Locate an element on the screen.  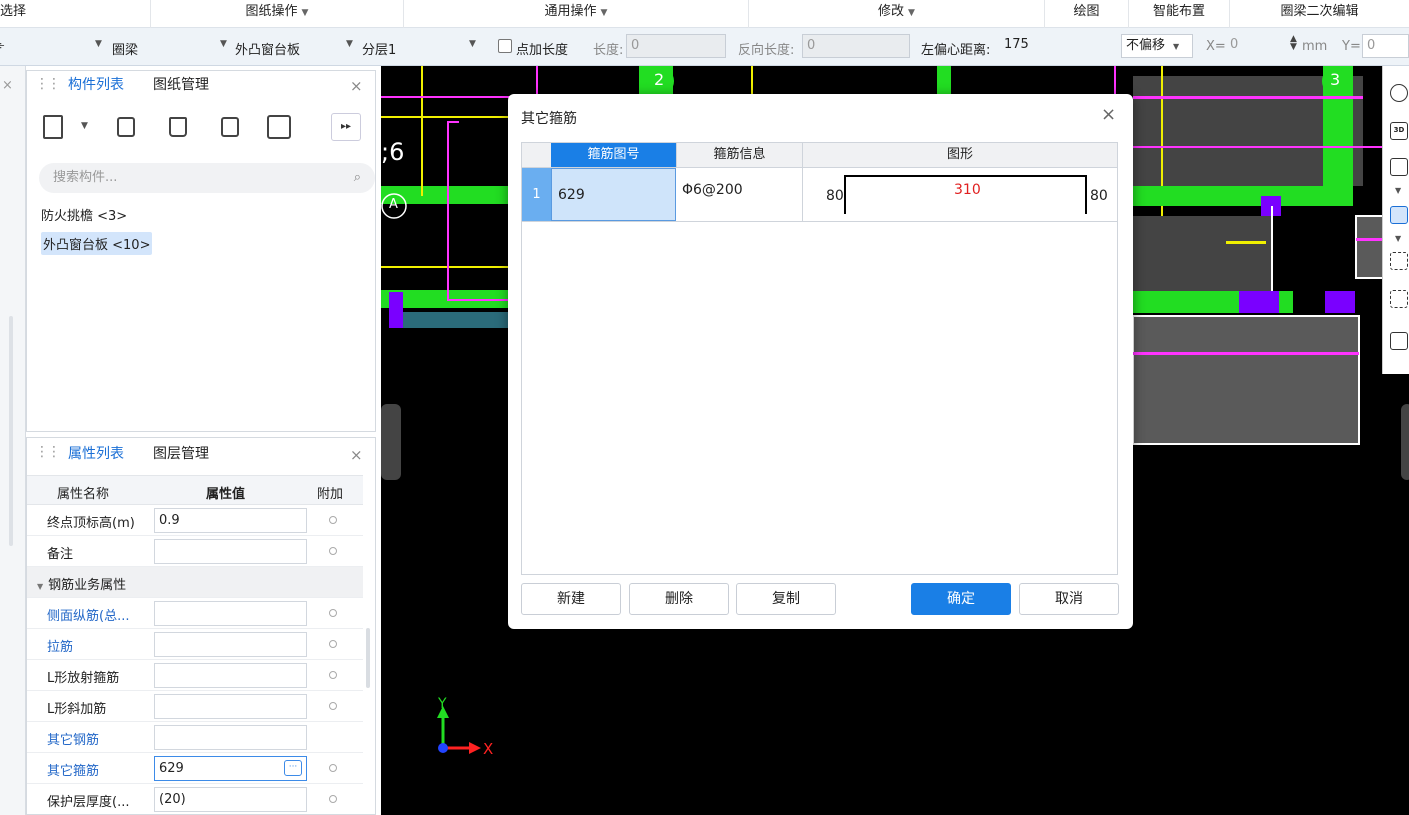
list-item-selected: 外凸窗台板 <10> is located at coordinates (97, 243).